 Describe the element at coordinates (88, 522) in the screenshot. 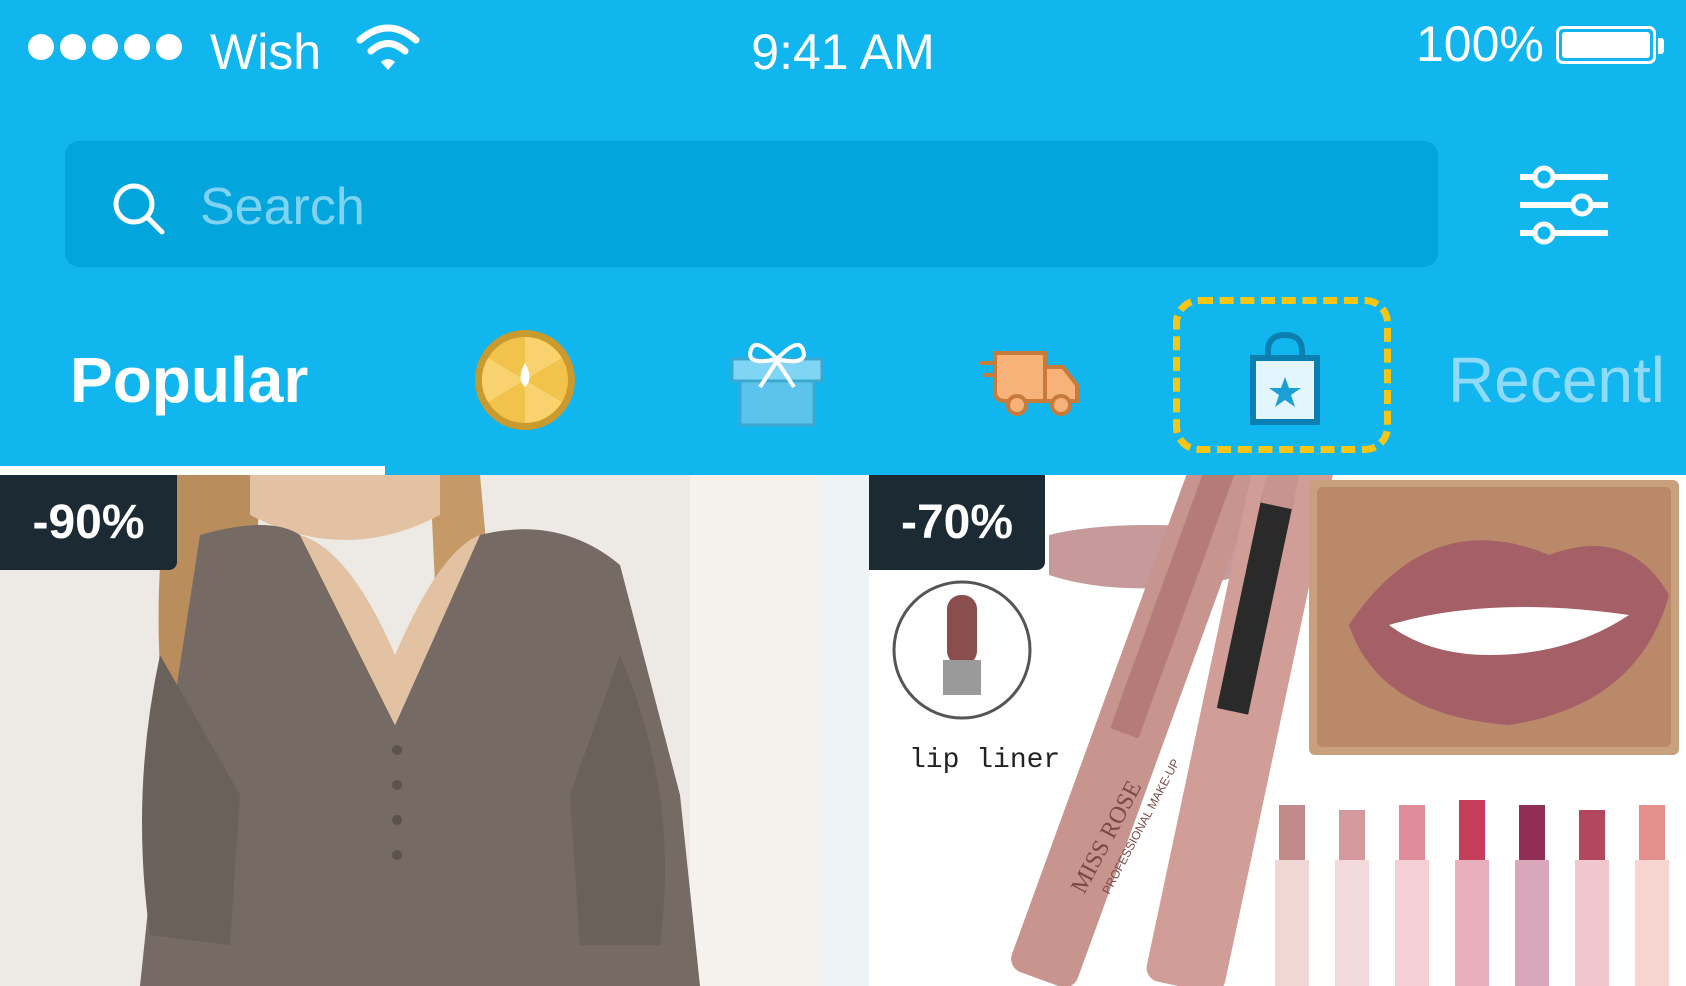

I see `discount-badge: -90%` at that location.